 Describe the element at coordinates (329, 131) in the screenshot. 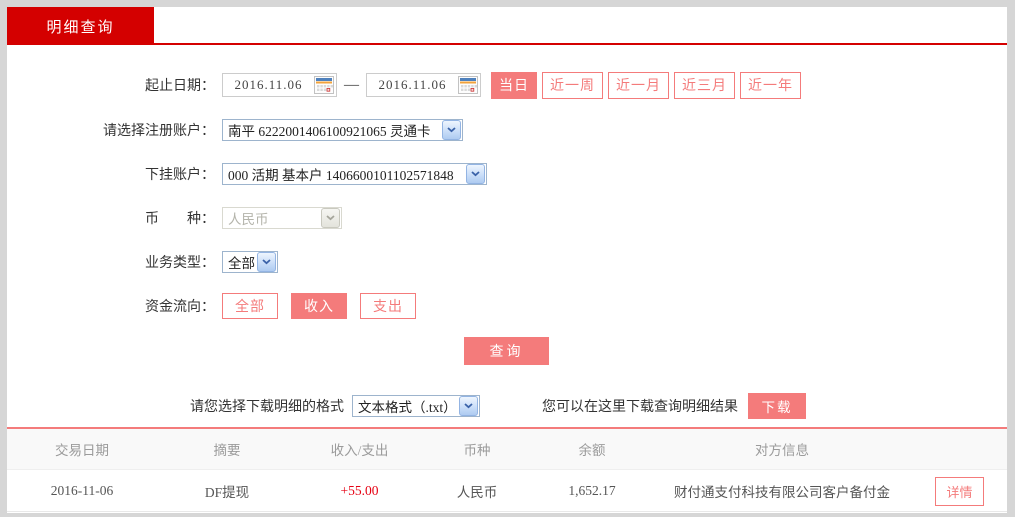

I see `registered-account-value: 南平 6222001406100921065 灵通卡` at that location.